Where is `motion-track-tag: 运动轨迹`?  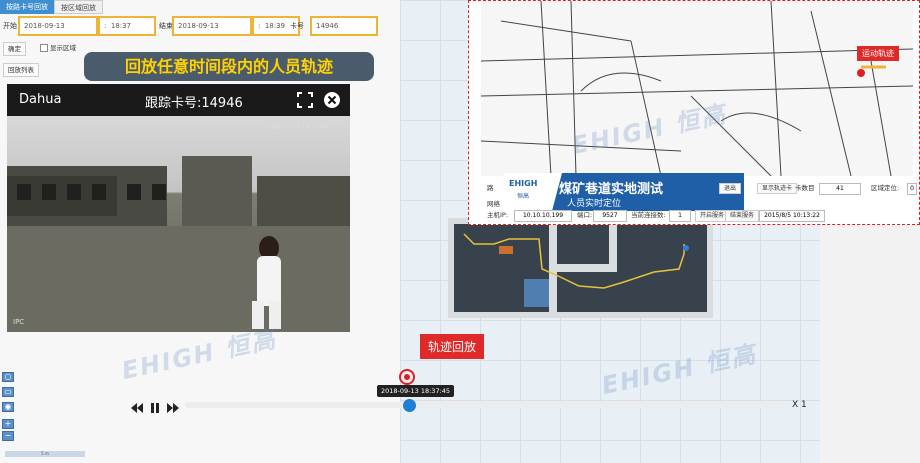
motion-track-tag: 运动轨迹 is located at coordinates (878, 53).